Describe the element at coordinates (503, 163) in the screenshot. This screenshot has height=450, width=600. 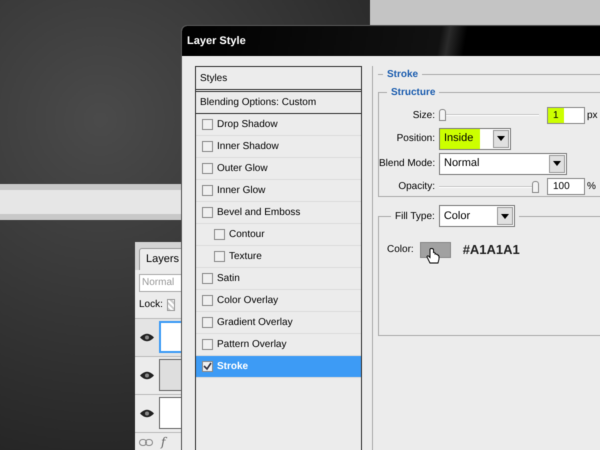
I see `dropdown: Normal` at that location.